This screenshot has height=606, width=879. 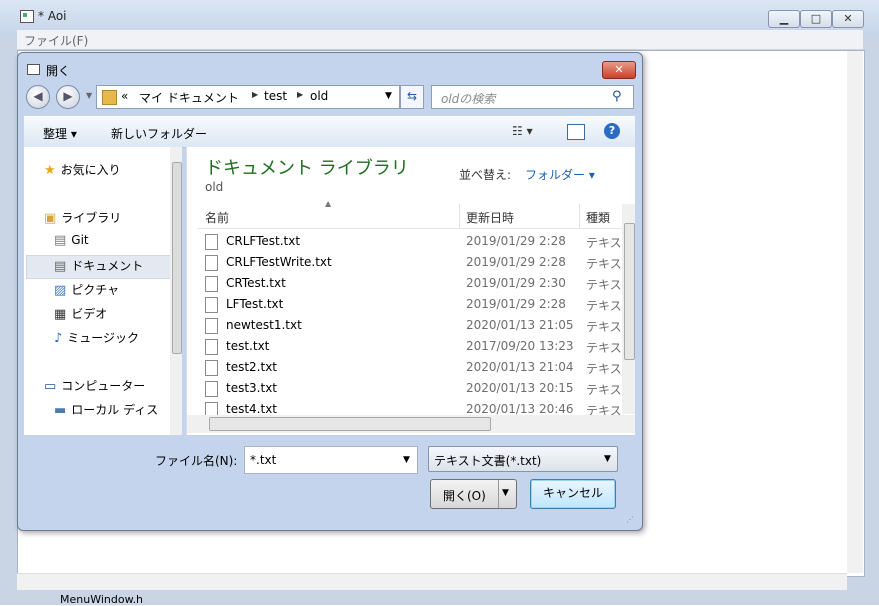 What do you see at coordinates (252, 408) in the screenshot?
I see `file-name: test4.txt` at bounding box center [252, 408].